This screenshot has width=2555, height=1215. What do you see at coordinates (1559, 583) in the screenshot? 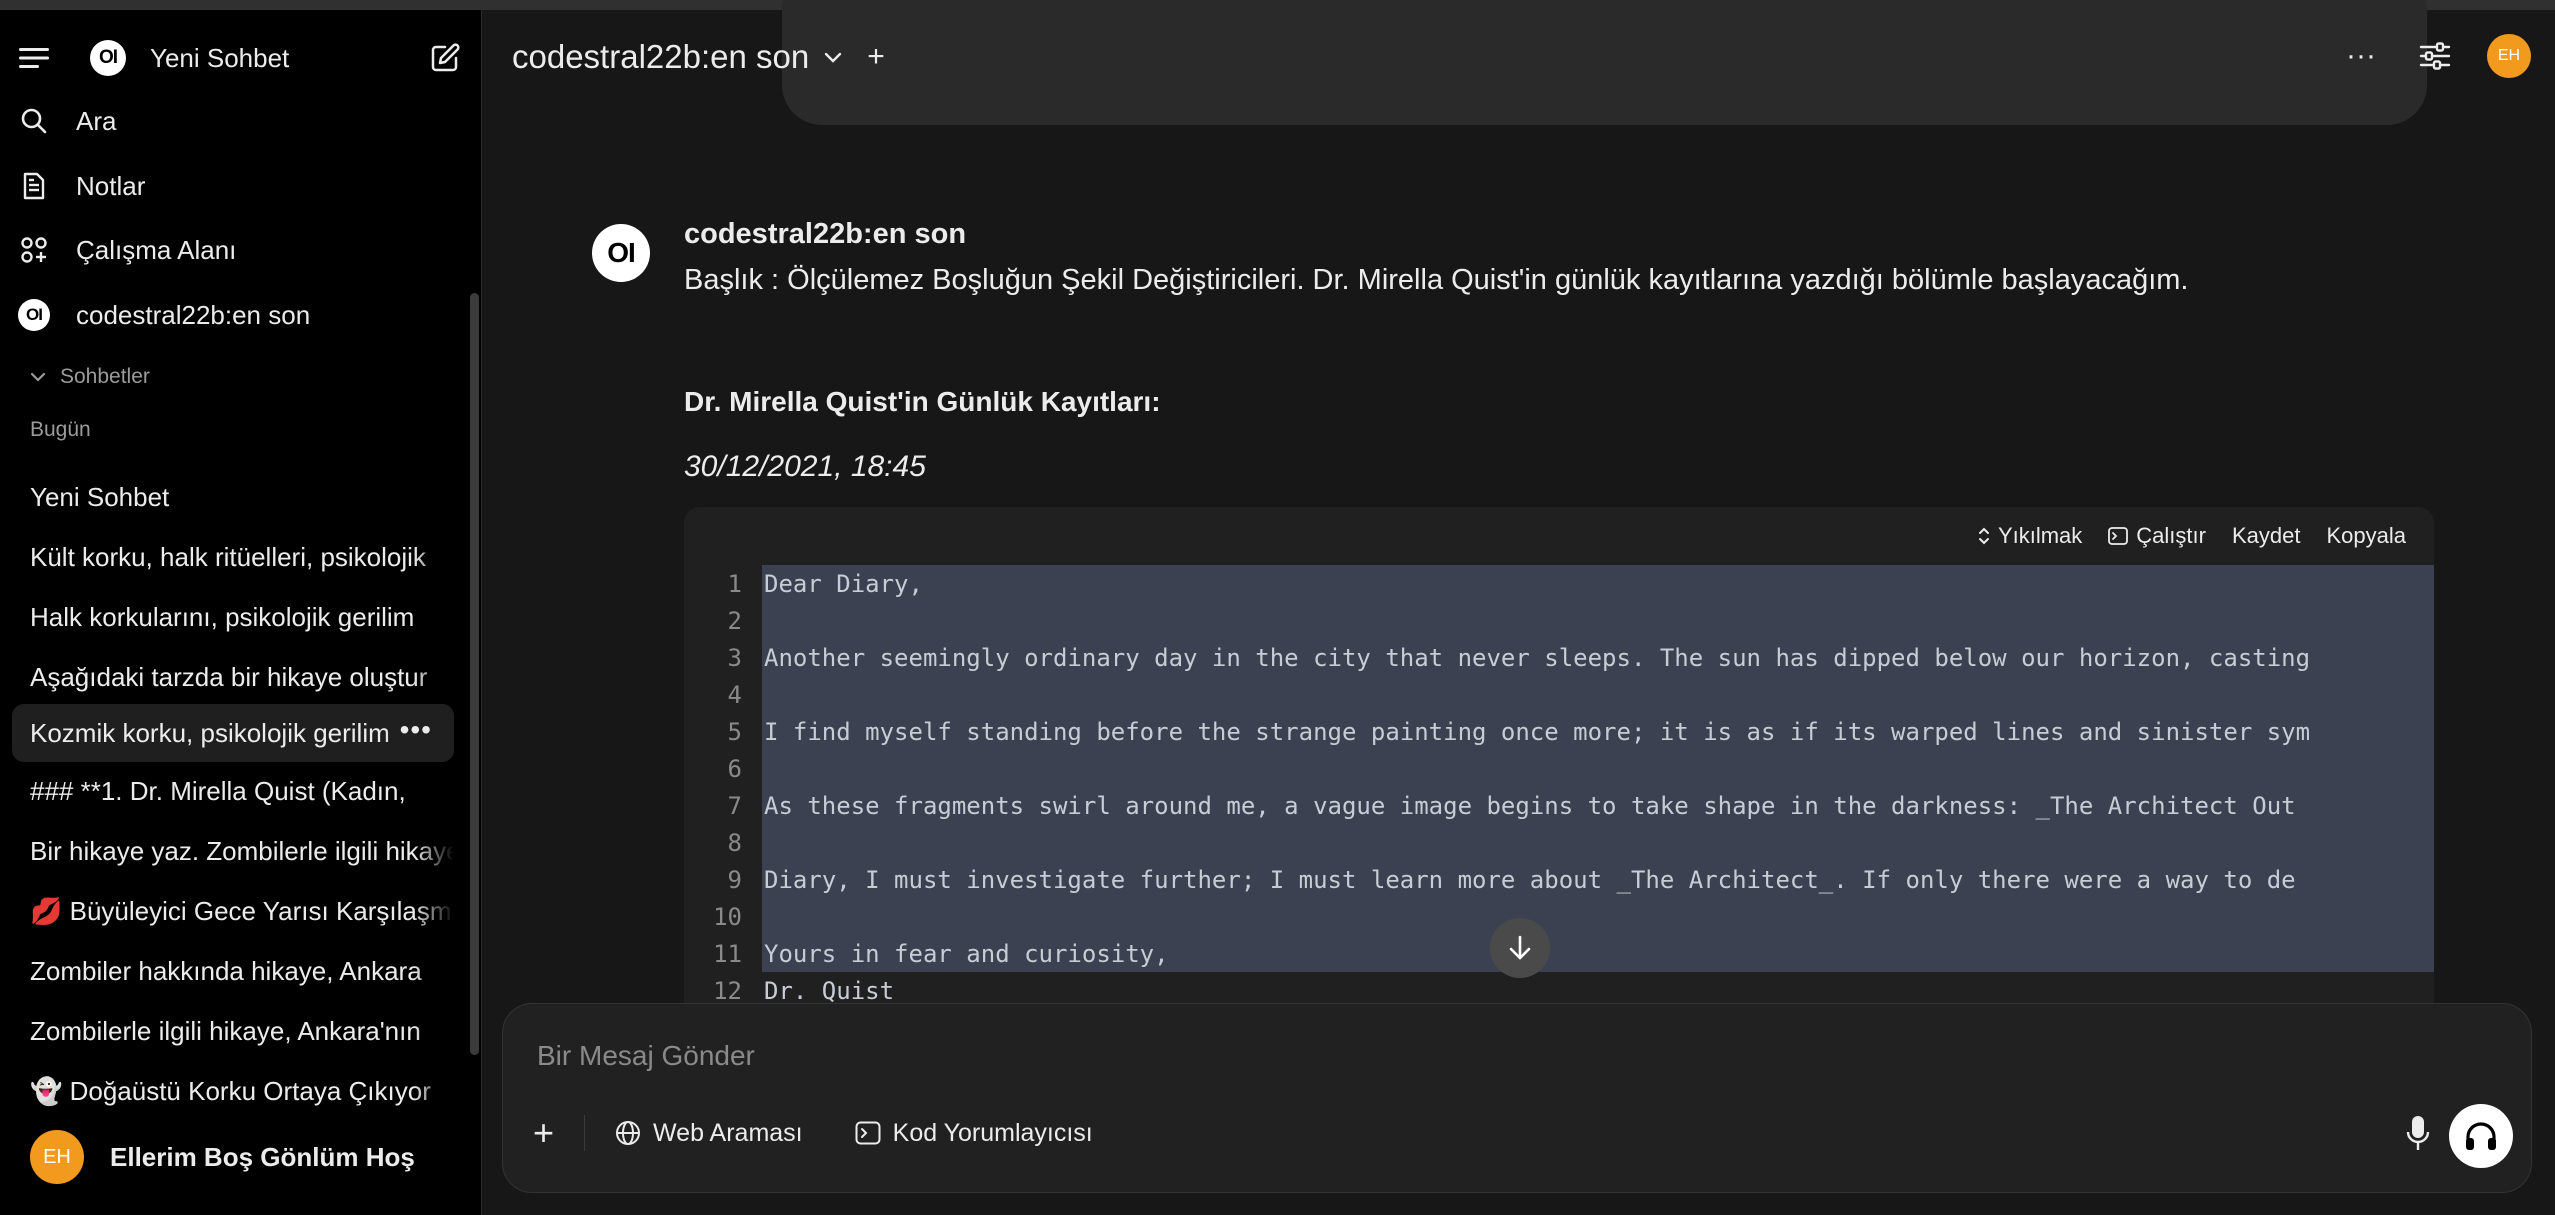
I see `code-line: 1 Dear Diary,` at bounding box center [1559, 583].